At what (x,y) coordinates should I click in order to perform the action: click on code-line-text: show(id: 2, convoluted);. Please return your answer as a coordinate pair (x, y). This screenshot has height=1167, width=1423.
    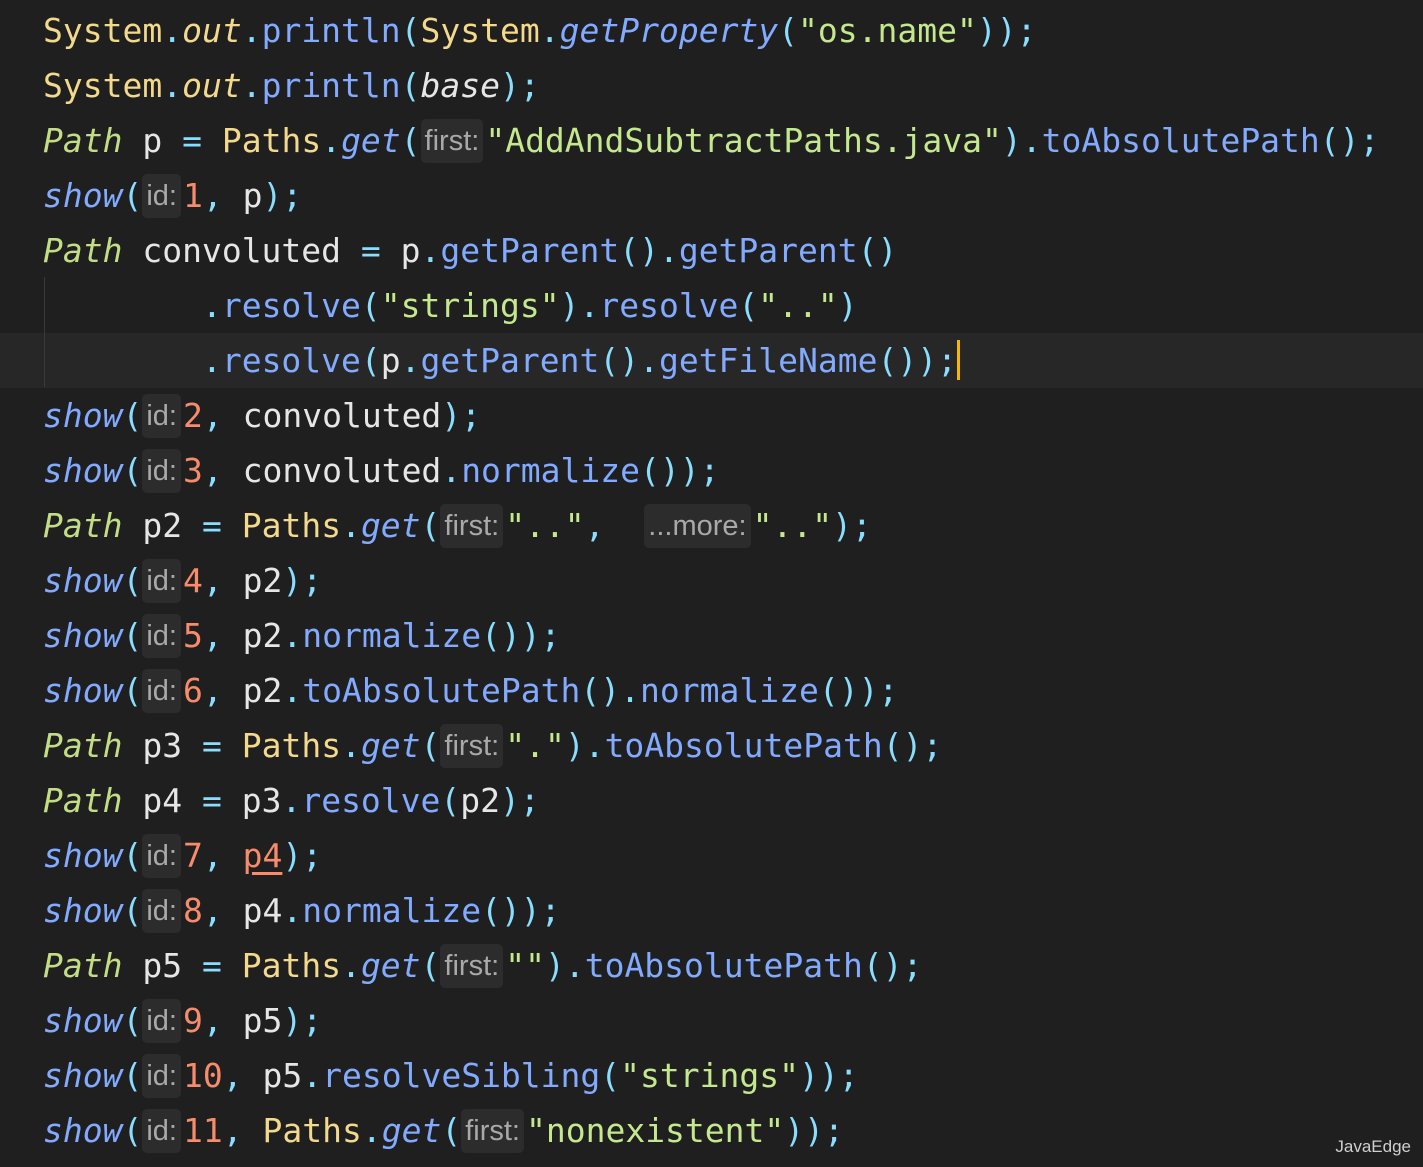
    Looking at the image, I should click on (262, 415).